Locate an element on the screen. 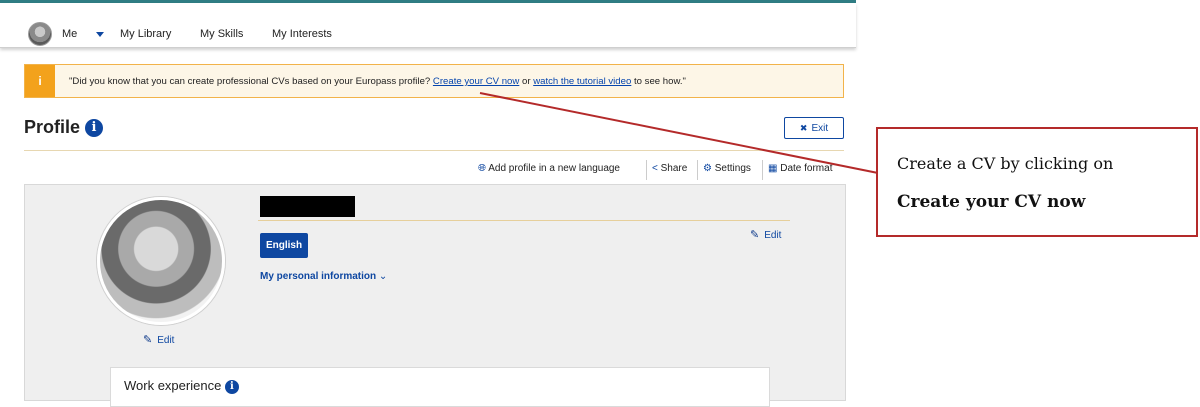  profile-title-text: Profile is located at coordinates (52, 127).